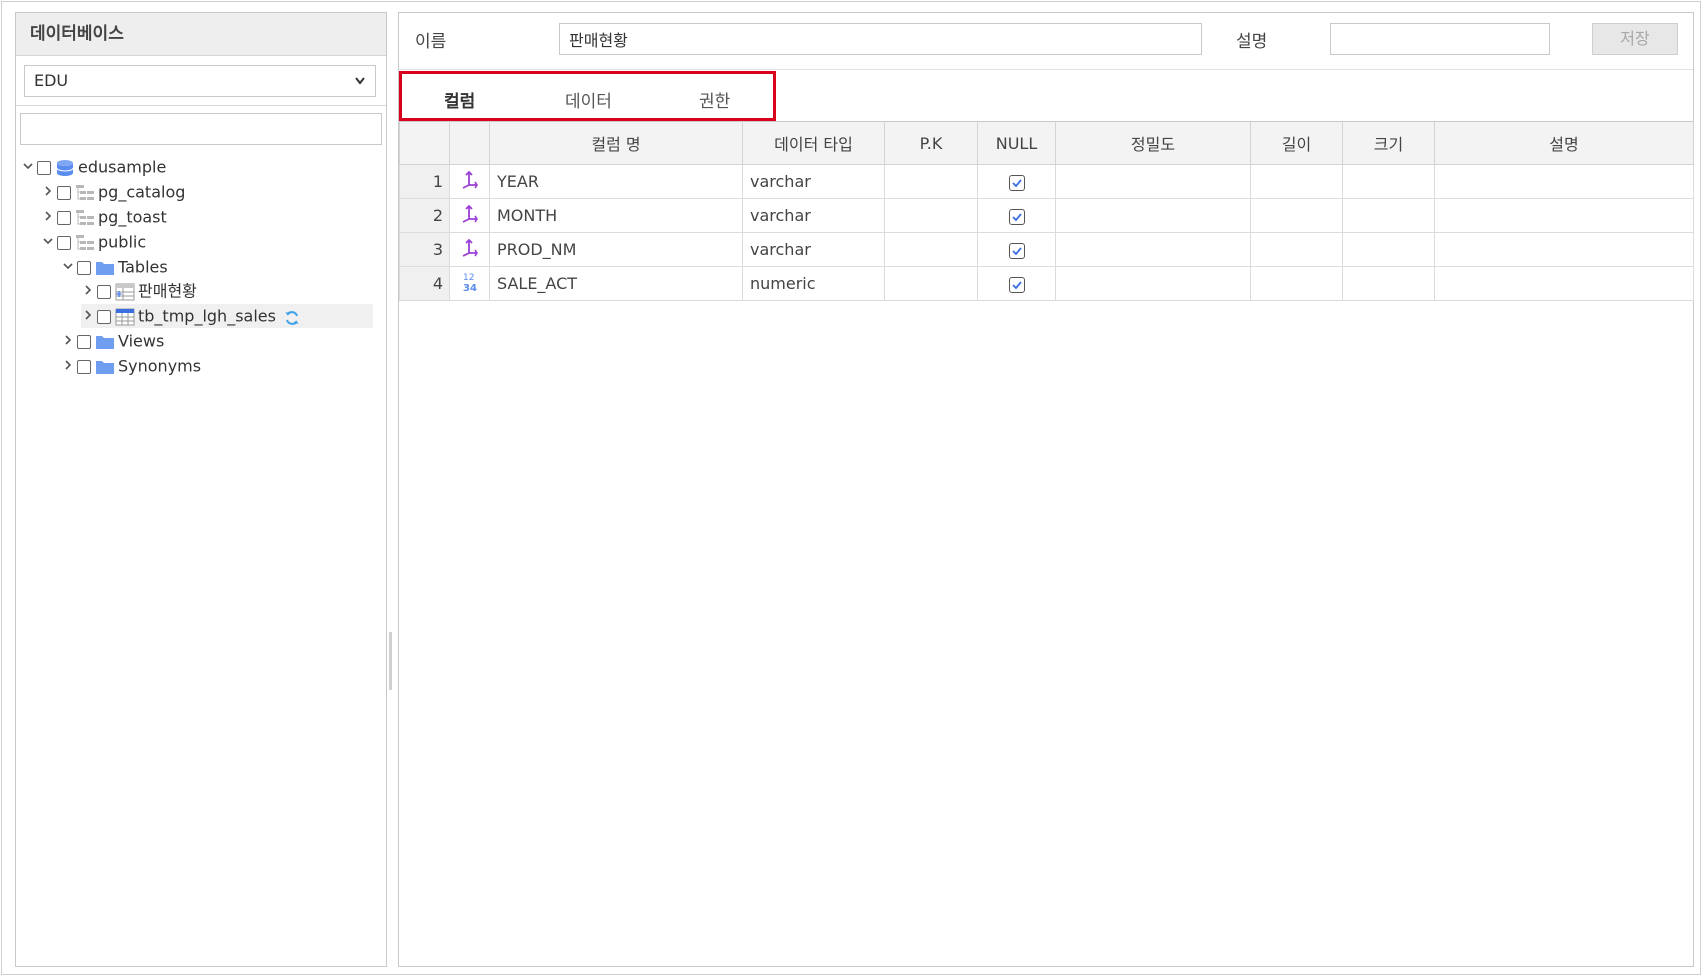 This screenshot has width=1704, height=978. I want to click on table-name-input, so click(880, 39).